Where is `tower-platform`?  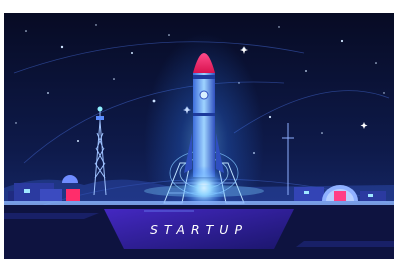 tower-platform is located at coordinates (100, 118).